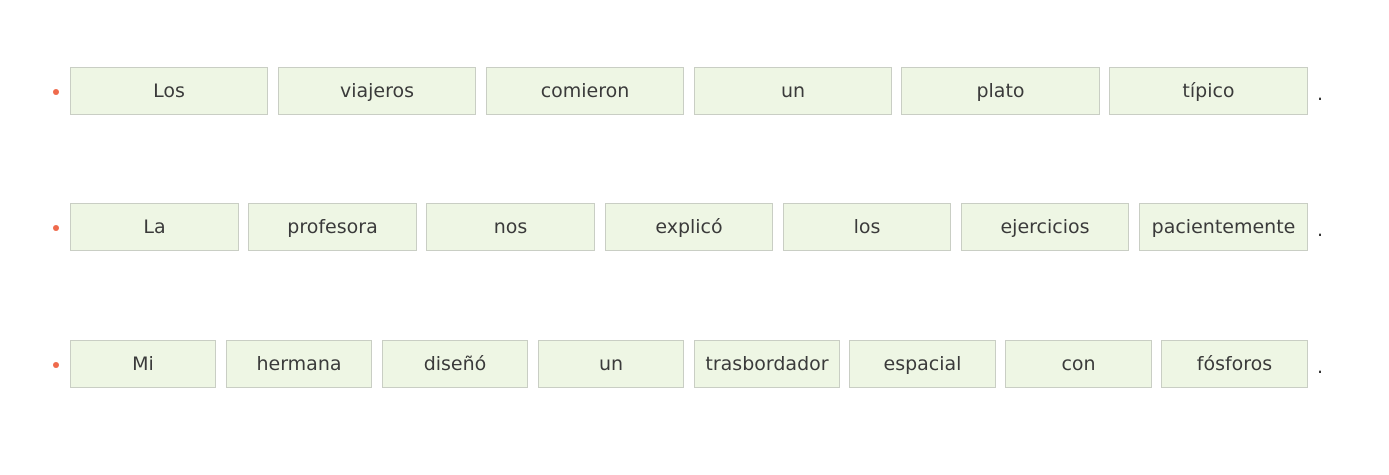  I want to click on sentence-row-1: Los viajeros comieron un plato típico ., so click(694, 92).